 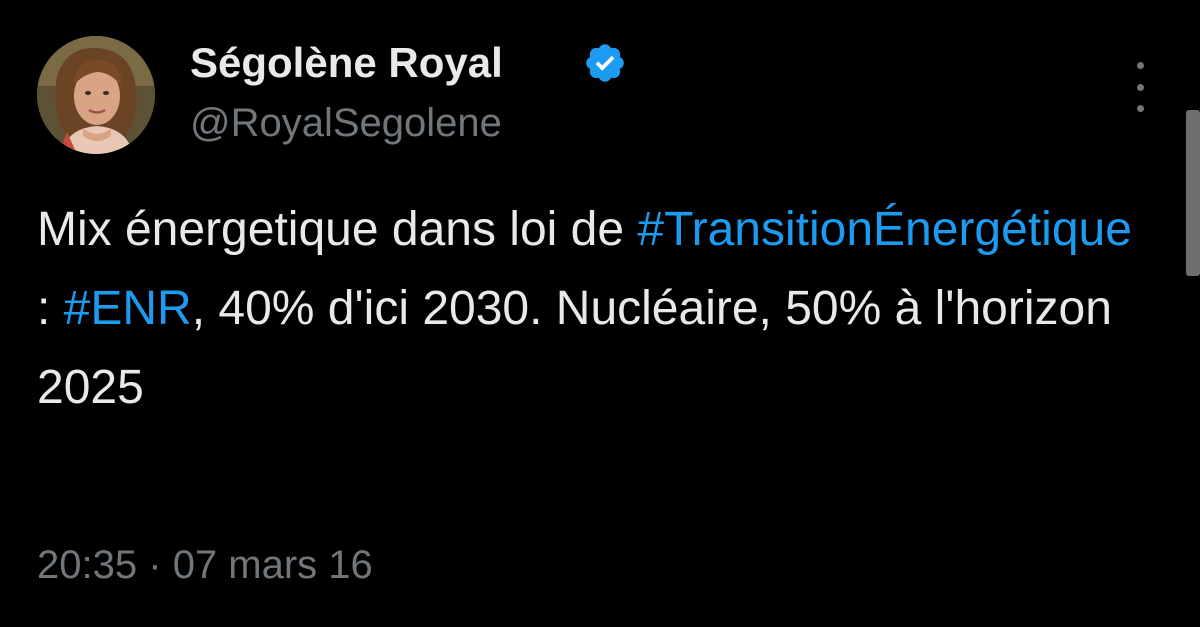 I want to click on verified-badge-icon, so click(x=605, y=63).